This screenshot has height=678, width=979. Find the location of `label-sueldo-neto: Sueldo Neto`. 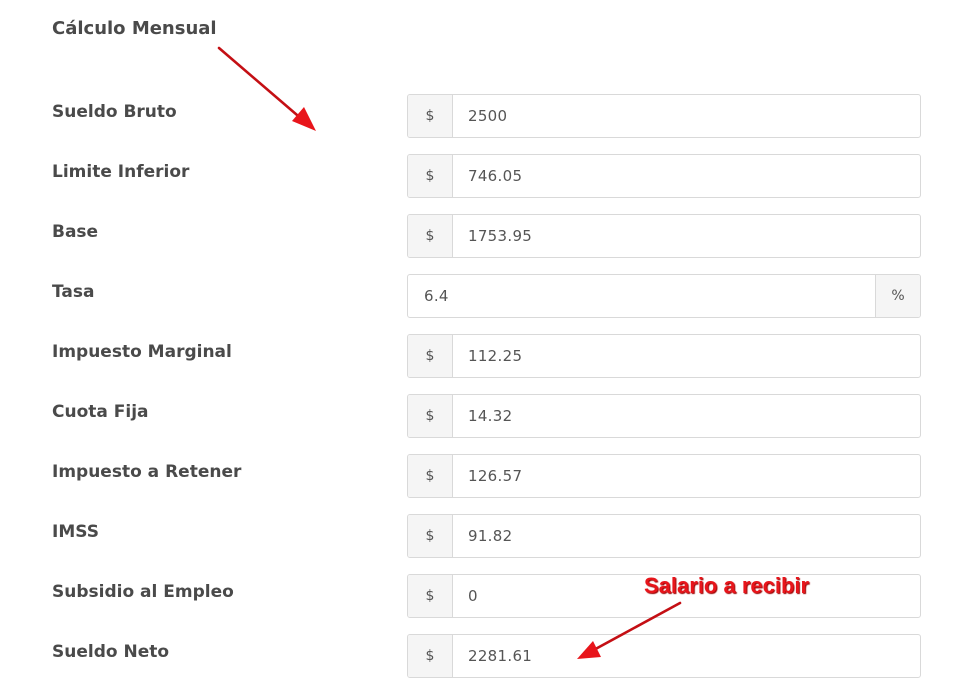

label-sueldo-neto: Sueldo Neto is located at coordinates (111, 652).